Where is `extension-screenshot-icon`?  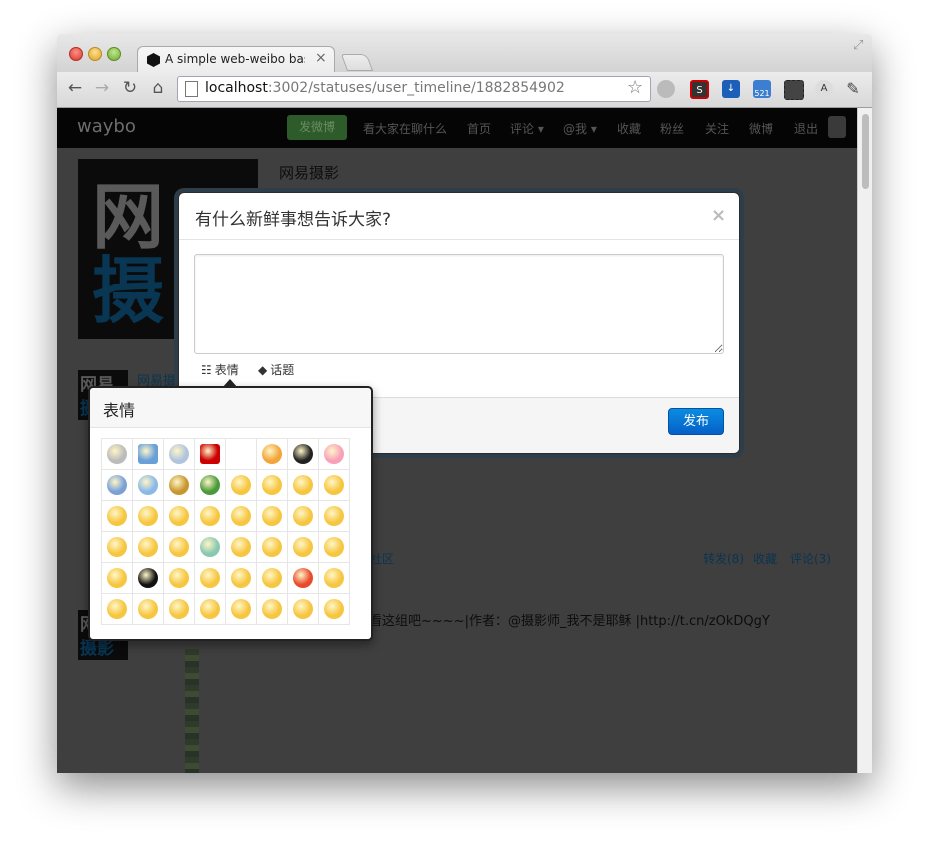 extension-screenshot-icon is located at coordinates (794, 90).